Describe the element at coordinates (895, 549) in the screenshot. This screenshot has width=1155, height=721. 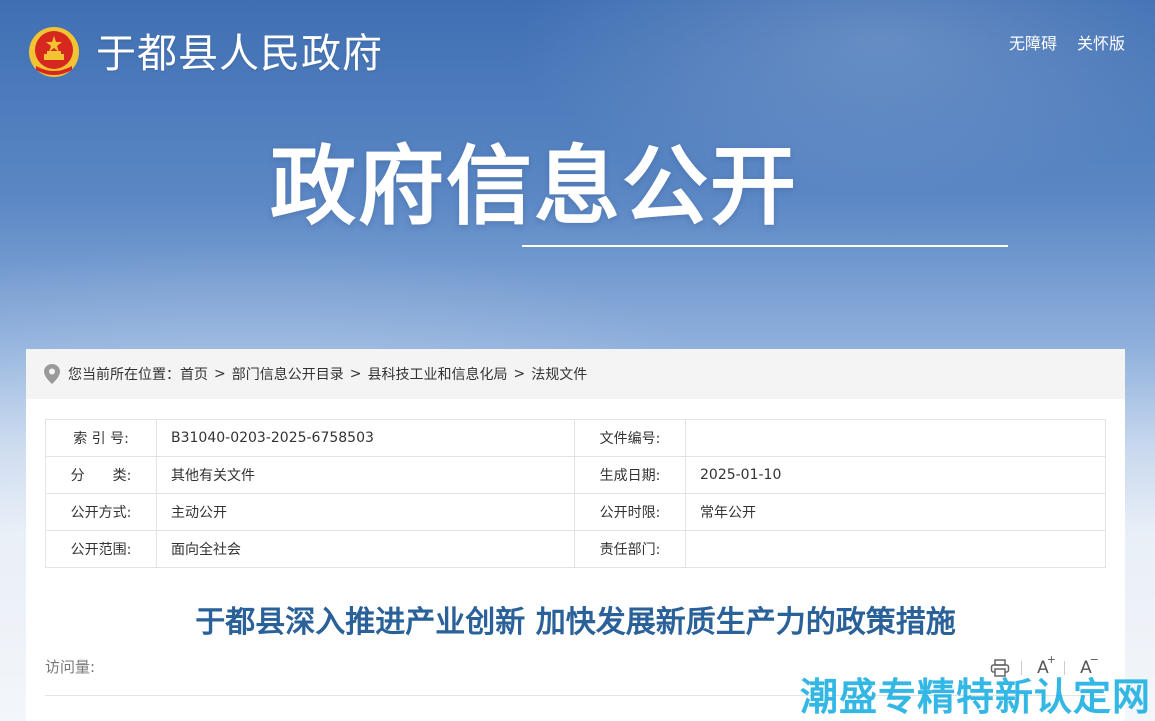
I see `responsible-department-value` at that location.